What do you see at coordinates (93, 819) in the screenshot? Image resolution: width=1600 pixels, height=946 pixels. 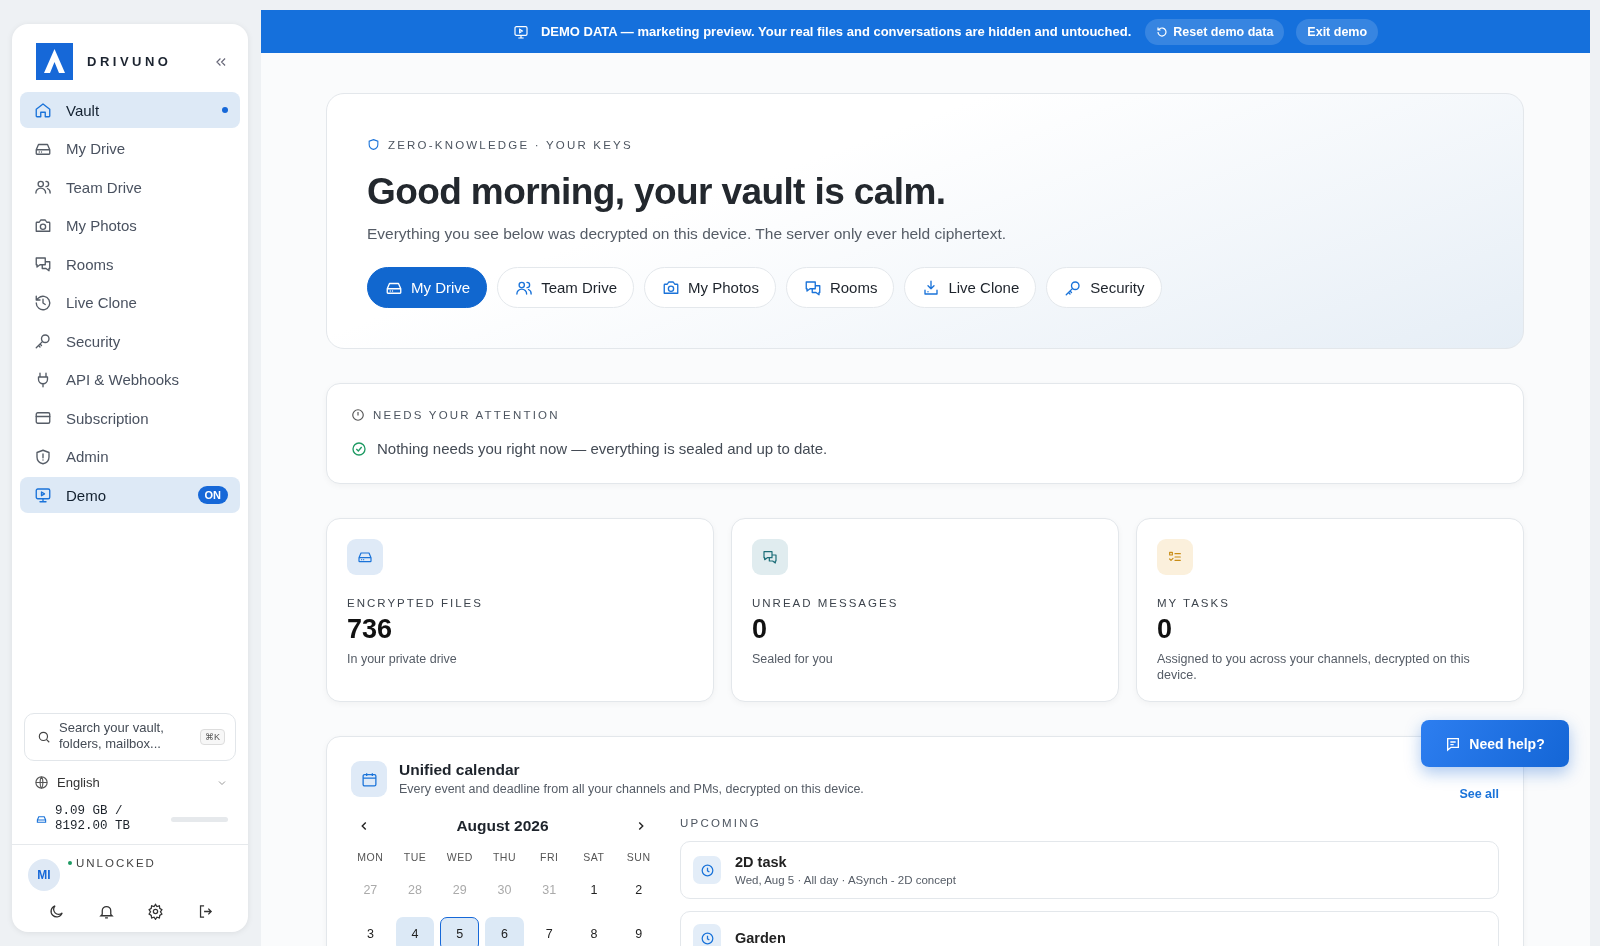 I see `storage-usage: 9.09 GB / 8192.00 TB` at bounding box center [93, 819].